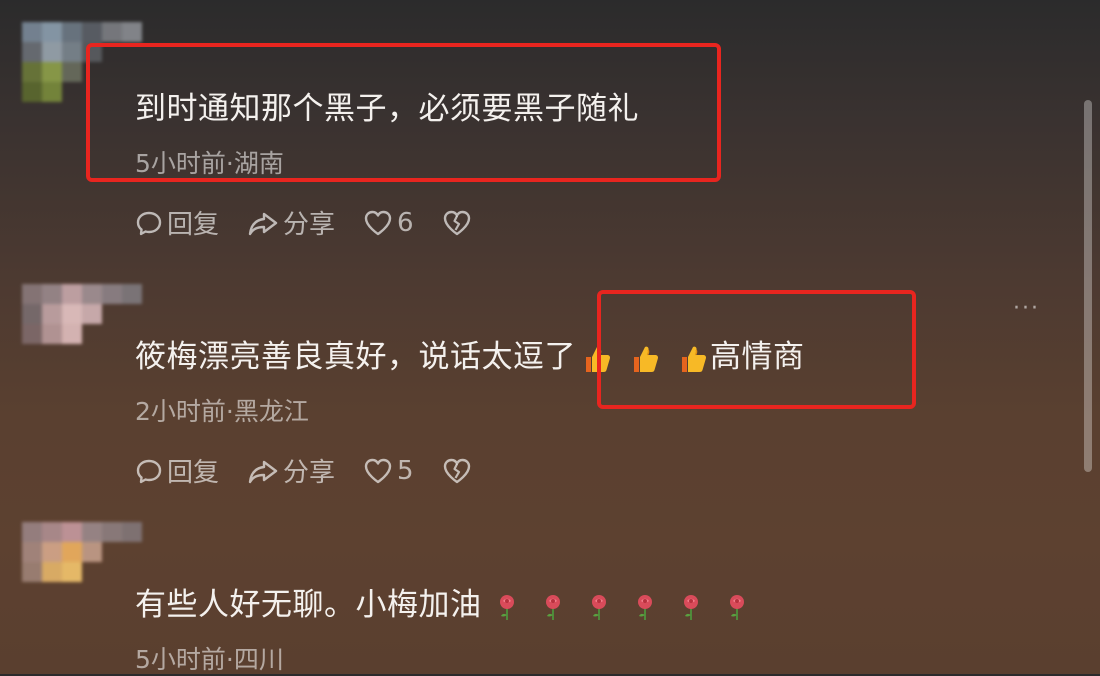 This screenshot has height=676, width=1100. I want to click on comment-actions: 回复 分享 5, so click(303, 470).